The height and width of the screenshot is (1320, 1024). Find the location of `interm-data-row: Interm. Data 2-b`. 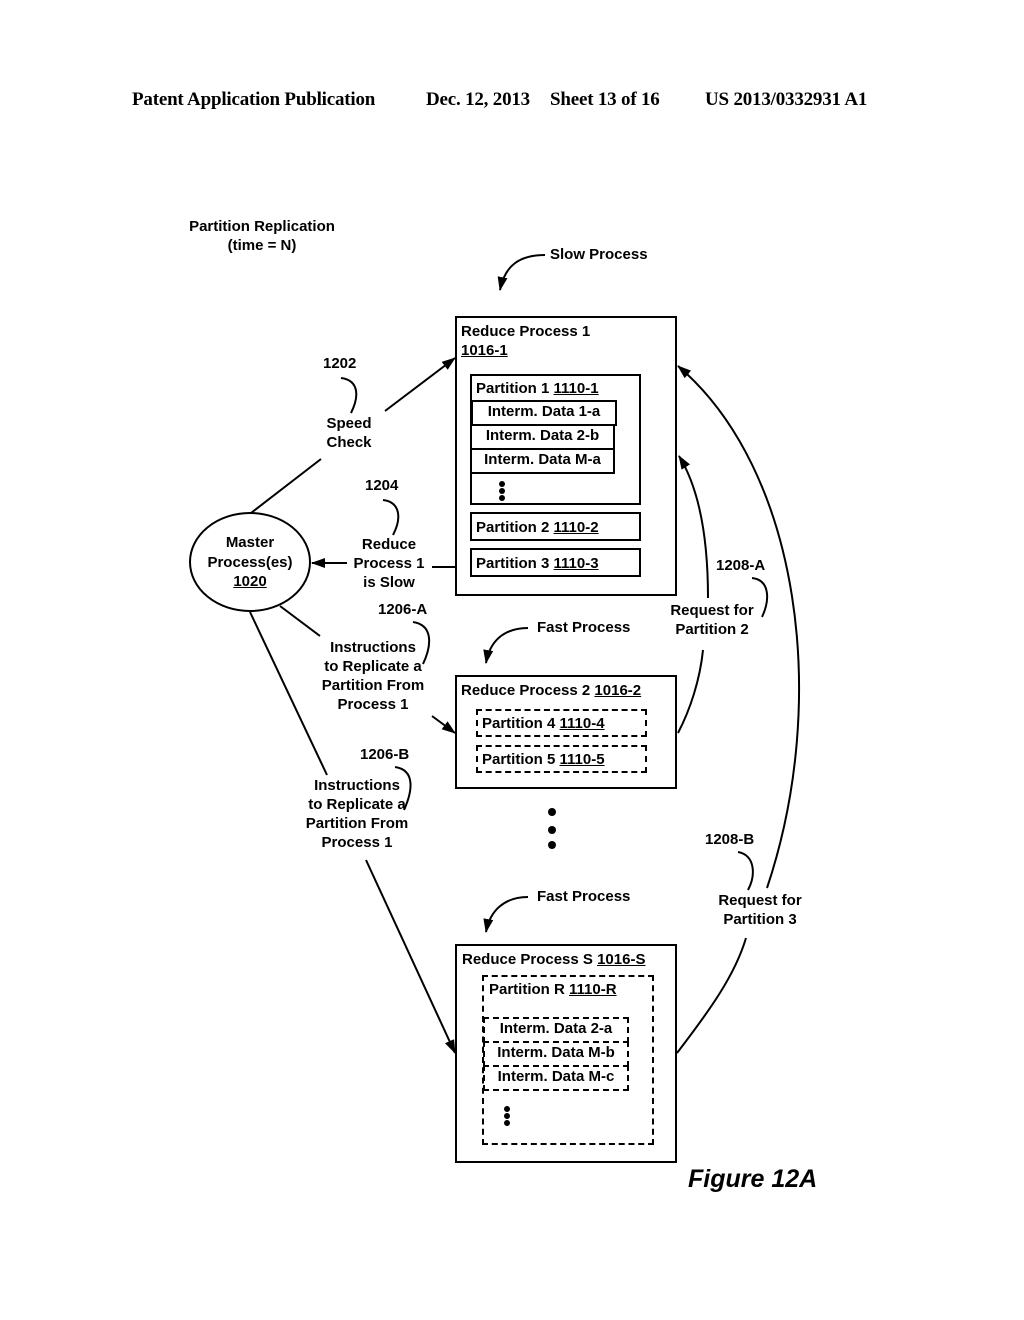

interm-data-row: Interm. Data 2-b is located at coordinates (542, 437).